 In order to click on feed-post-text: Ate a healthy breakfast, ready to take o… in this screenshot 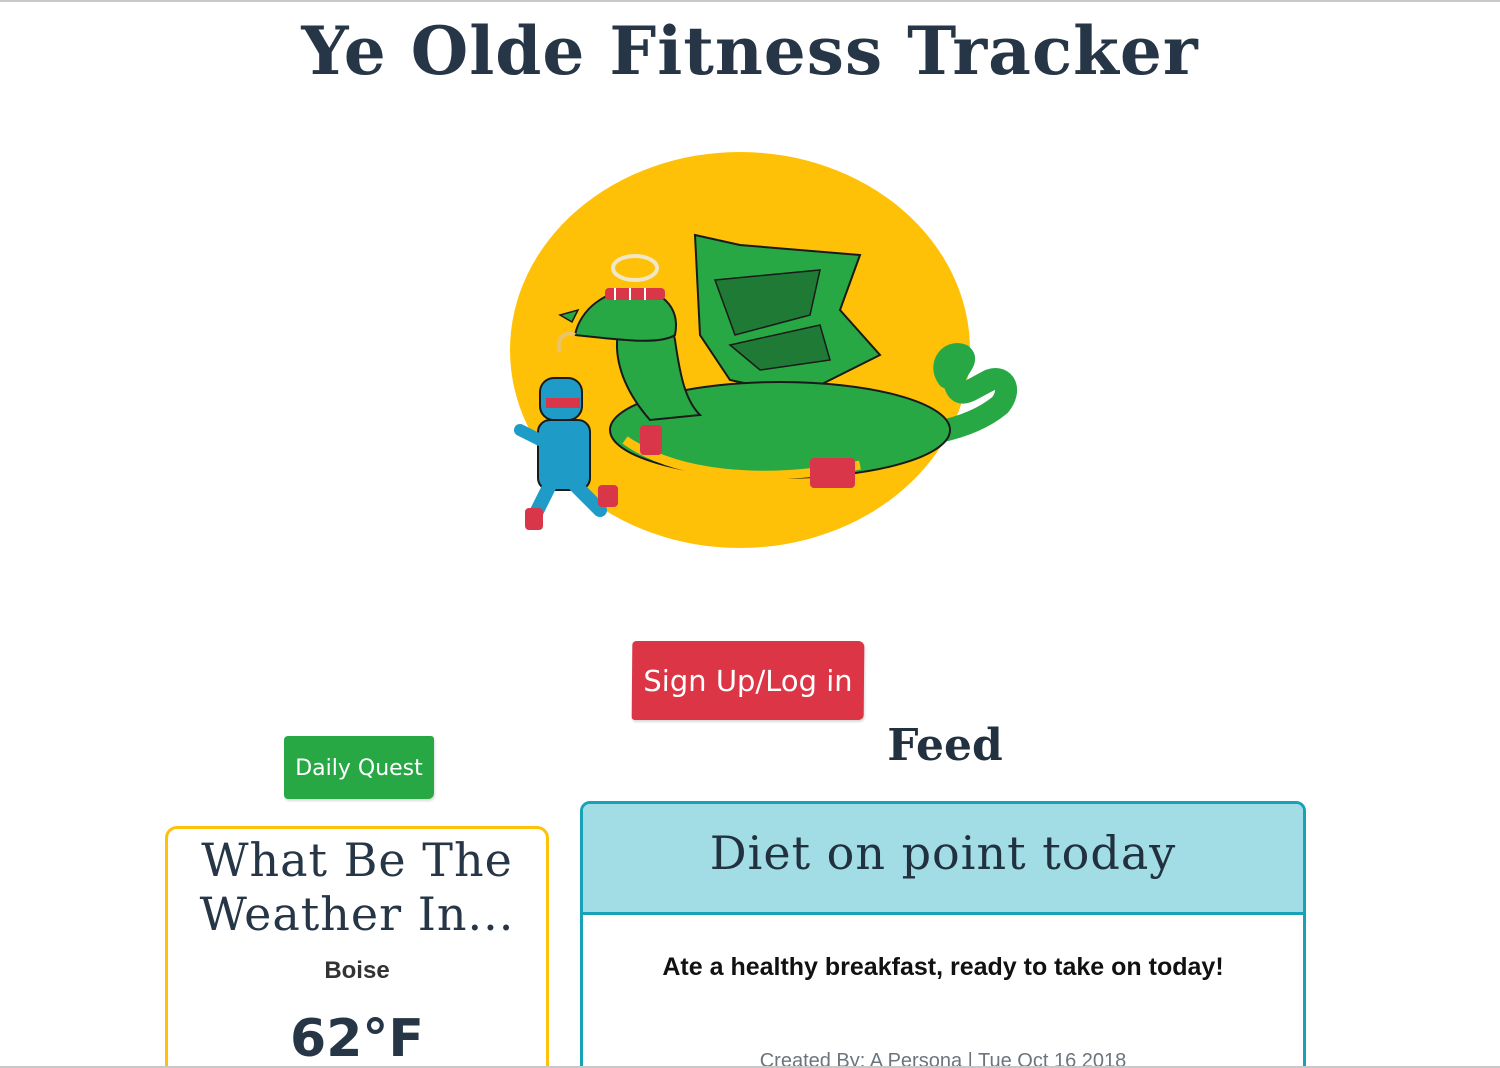, I will do `click(943, 967)`.